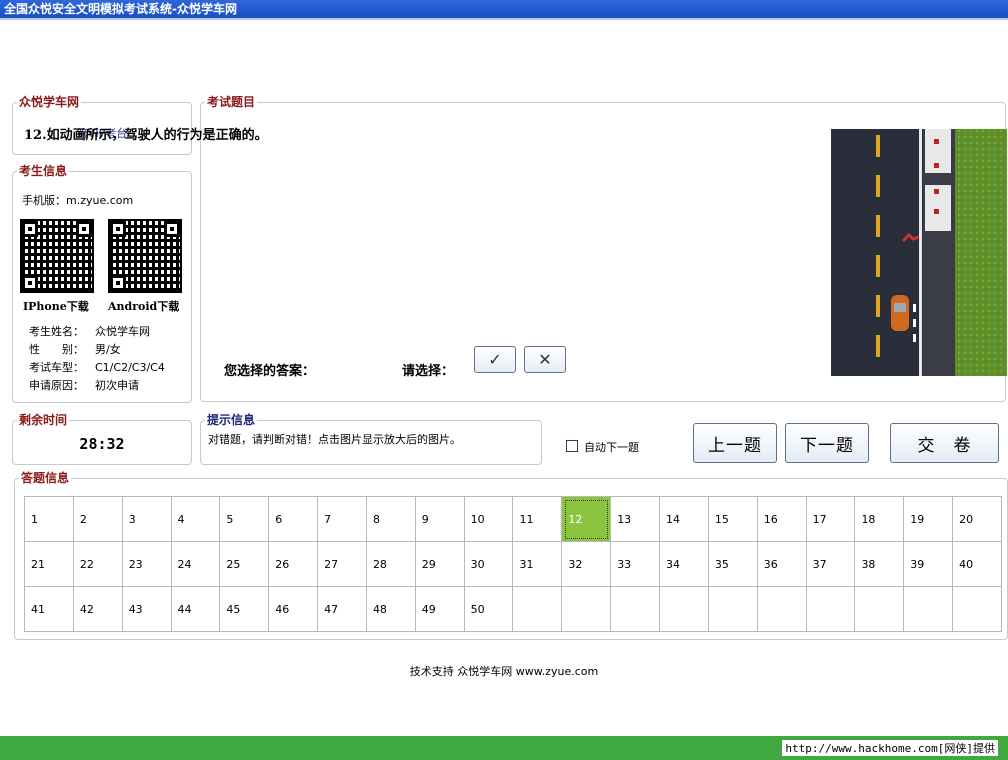 The image size is (1008, 760). I want to click on candidate-vehicle: C1/C2/C3/C4, so click(130, 367).